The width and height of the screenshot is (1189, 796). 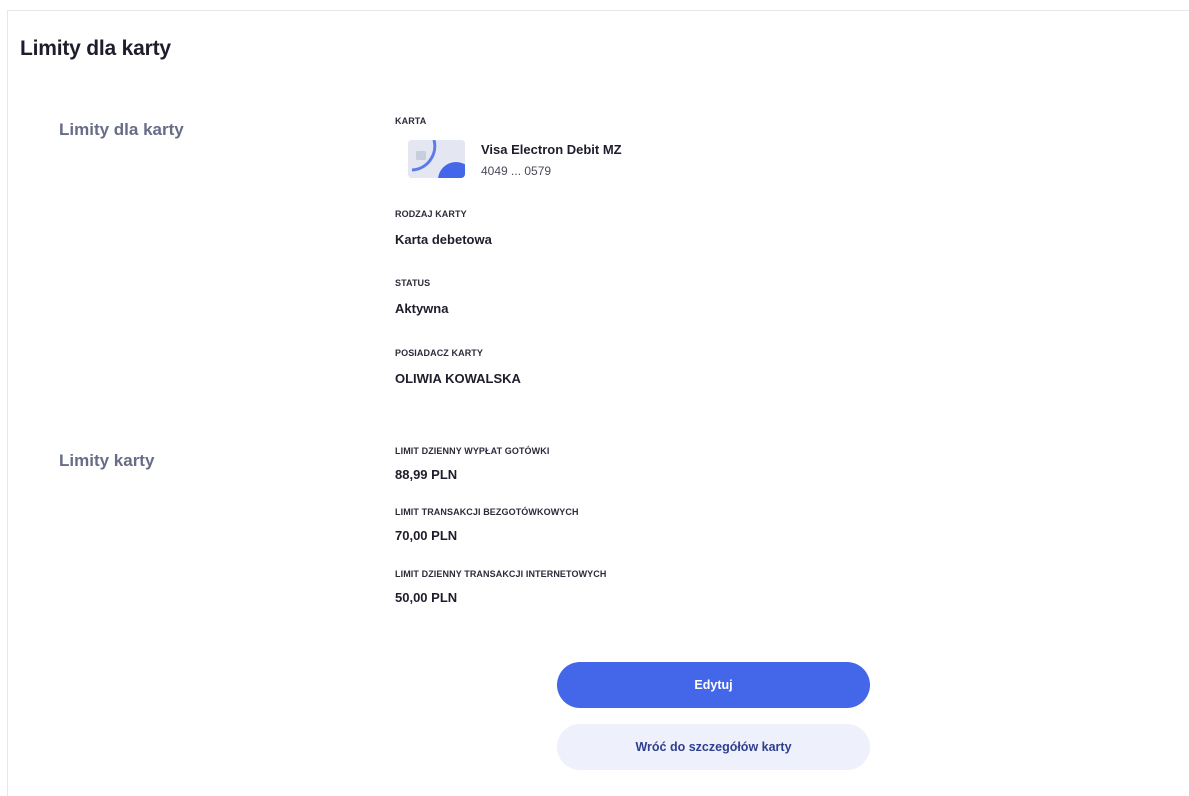 What do you see at coordinates (121, 129) in the screenshot?
I see `card-details-section-title: Limity dla karty` at bounding box center [121, 129].